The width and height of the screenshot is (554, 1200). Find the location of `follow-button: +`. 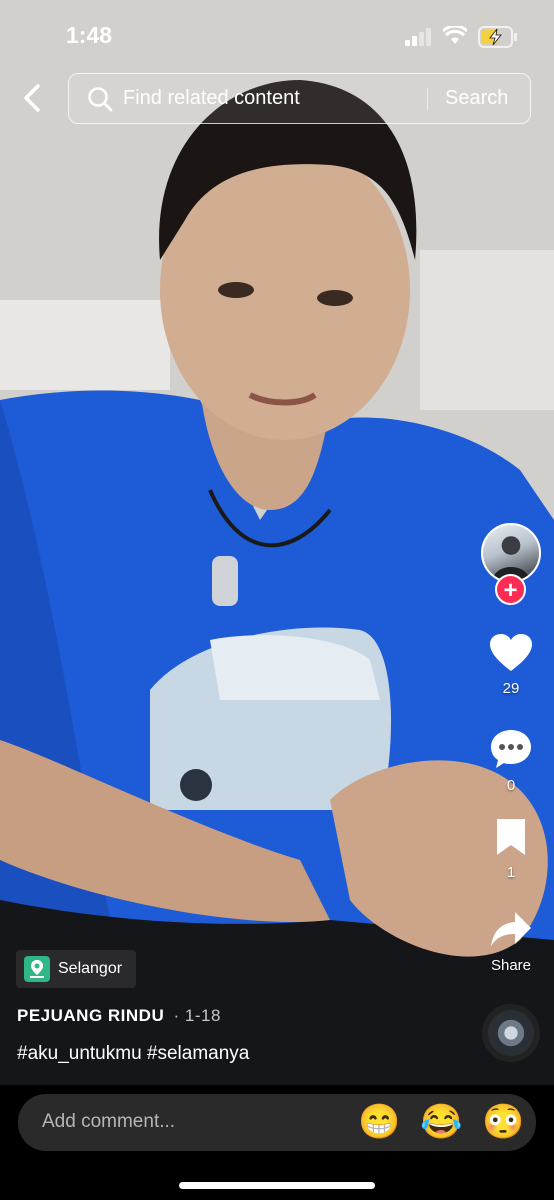

follow-button: + is located at coordinates (510, 589).